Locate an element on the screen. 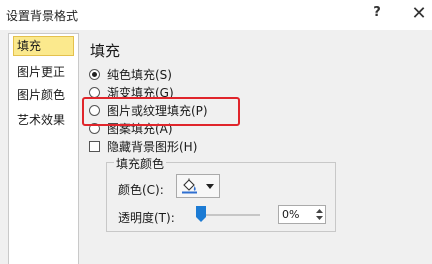 The image size is (432, 264). sidebar-item-fill: 填充 is located at coordinates (43, 46).